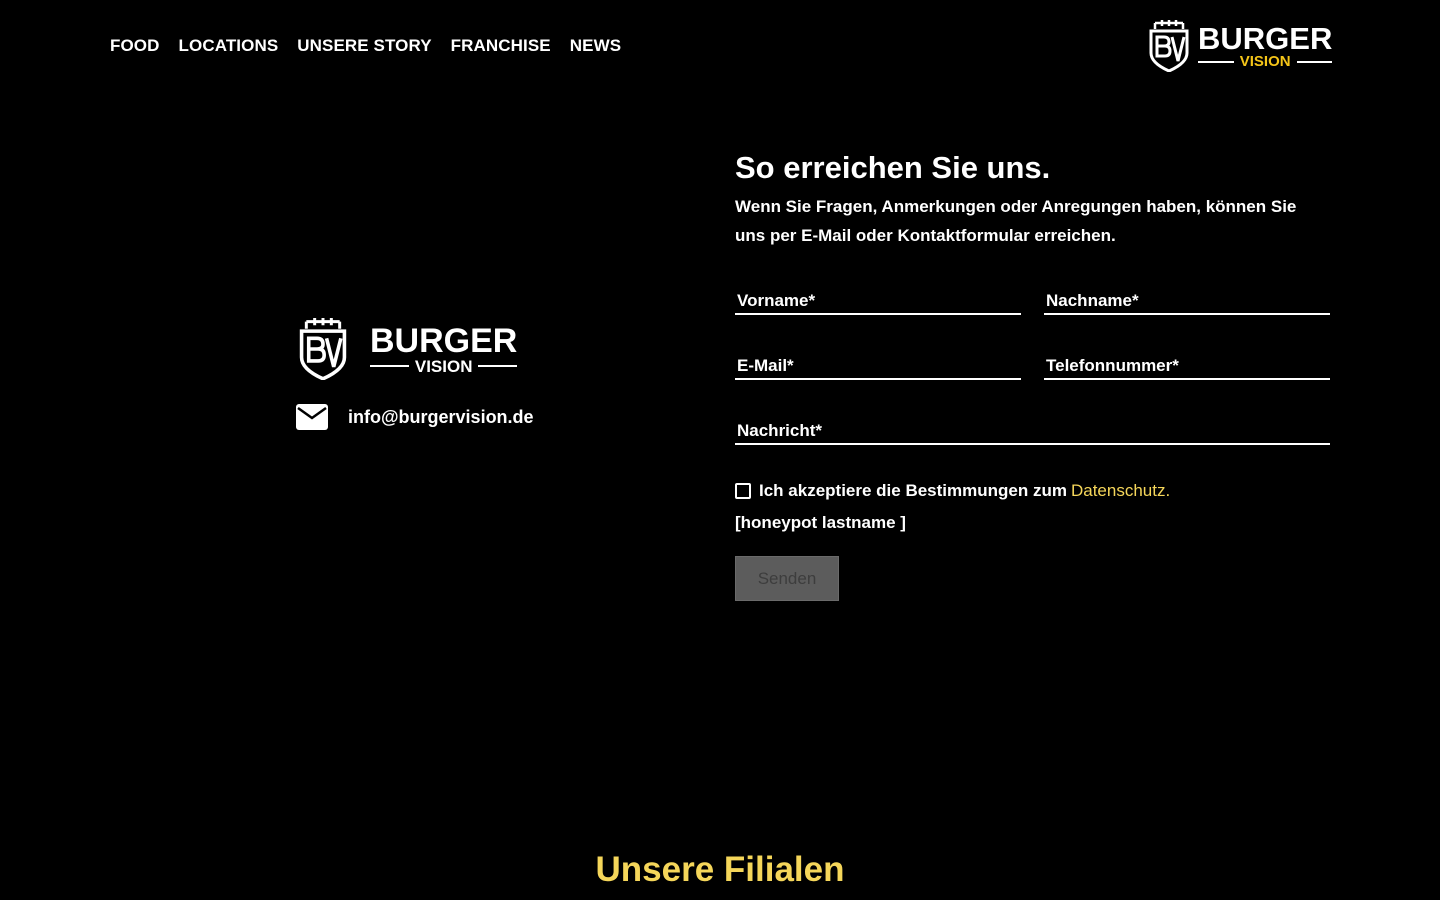 The image size is (1440, 900). What do you see at coordinates (312, 417) in the screenshot?
I see `envelope-icon` at bounding box center [312, 417].